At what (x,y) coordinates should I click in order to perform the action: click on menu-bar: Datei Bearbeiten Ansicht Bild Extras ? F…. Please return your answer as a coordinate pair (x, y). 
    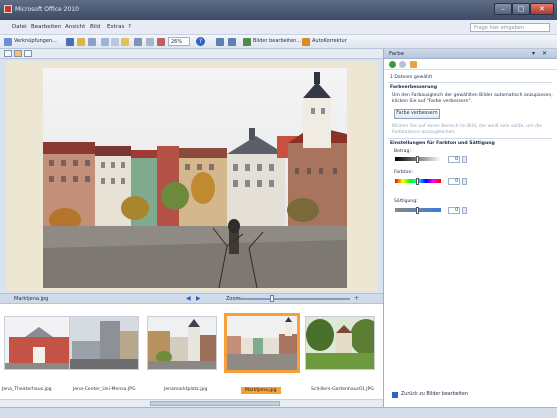
    Looking at the image, I should click on (278, 27).